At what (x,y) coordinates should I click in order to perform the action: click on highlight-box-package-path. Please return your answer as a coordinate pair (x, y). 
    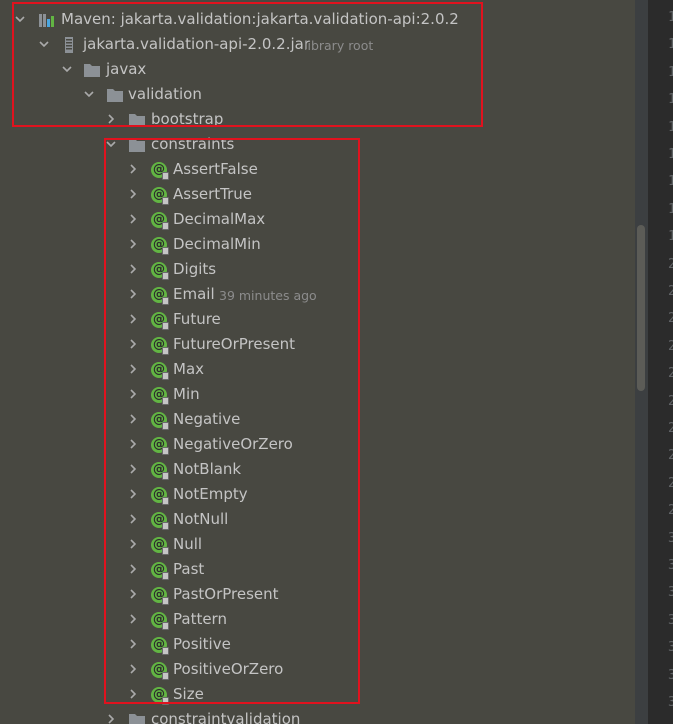
    Looking at the image, I should click on (247, 64).